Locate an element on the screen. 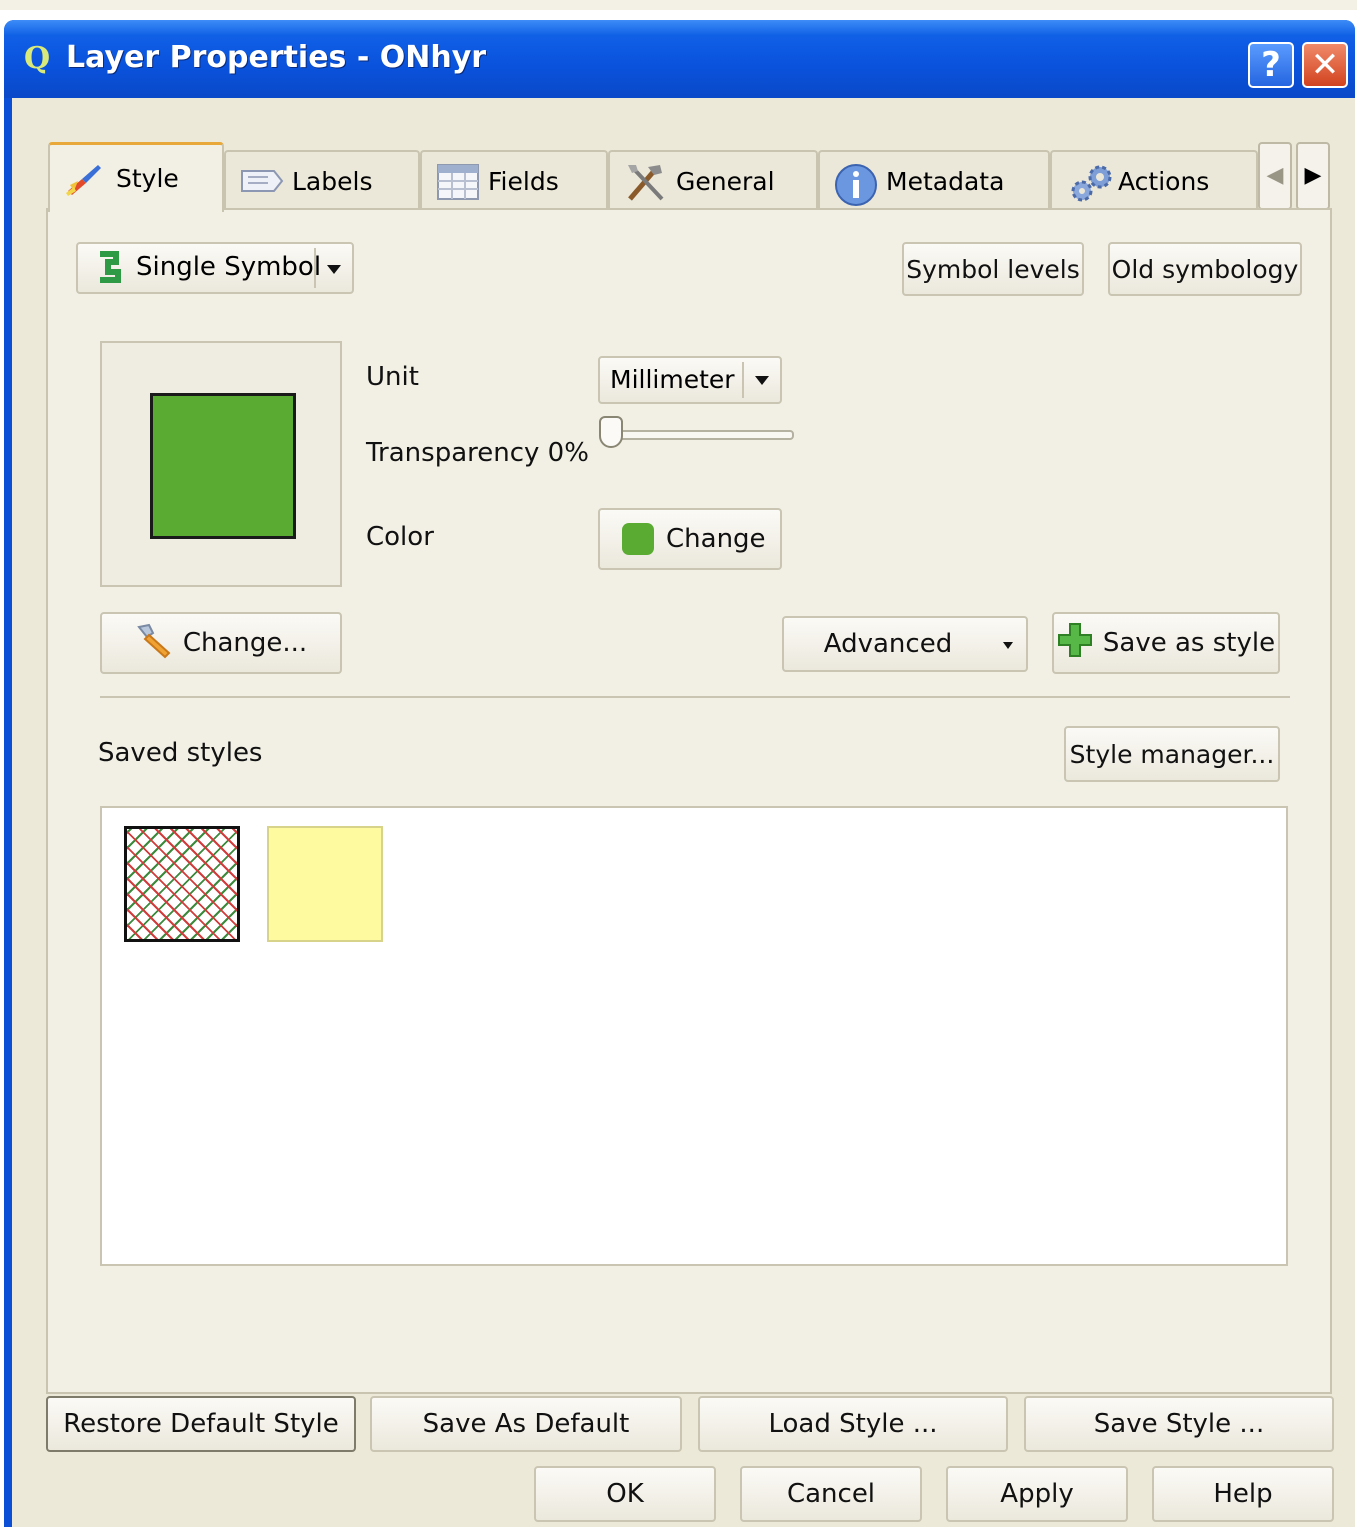 Image resolution: width=1357 pixels, height=1527 pixels. qgis-logo-icon: Q is located at coordinates (37, 58).